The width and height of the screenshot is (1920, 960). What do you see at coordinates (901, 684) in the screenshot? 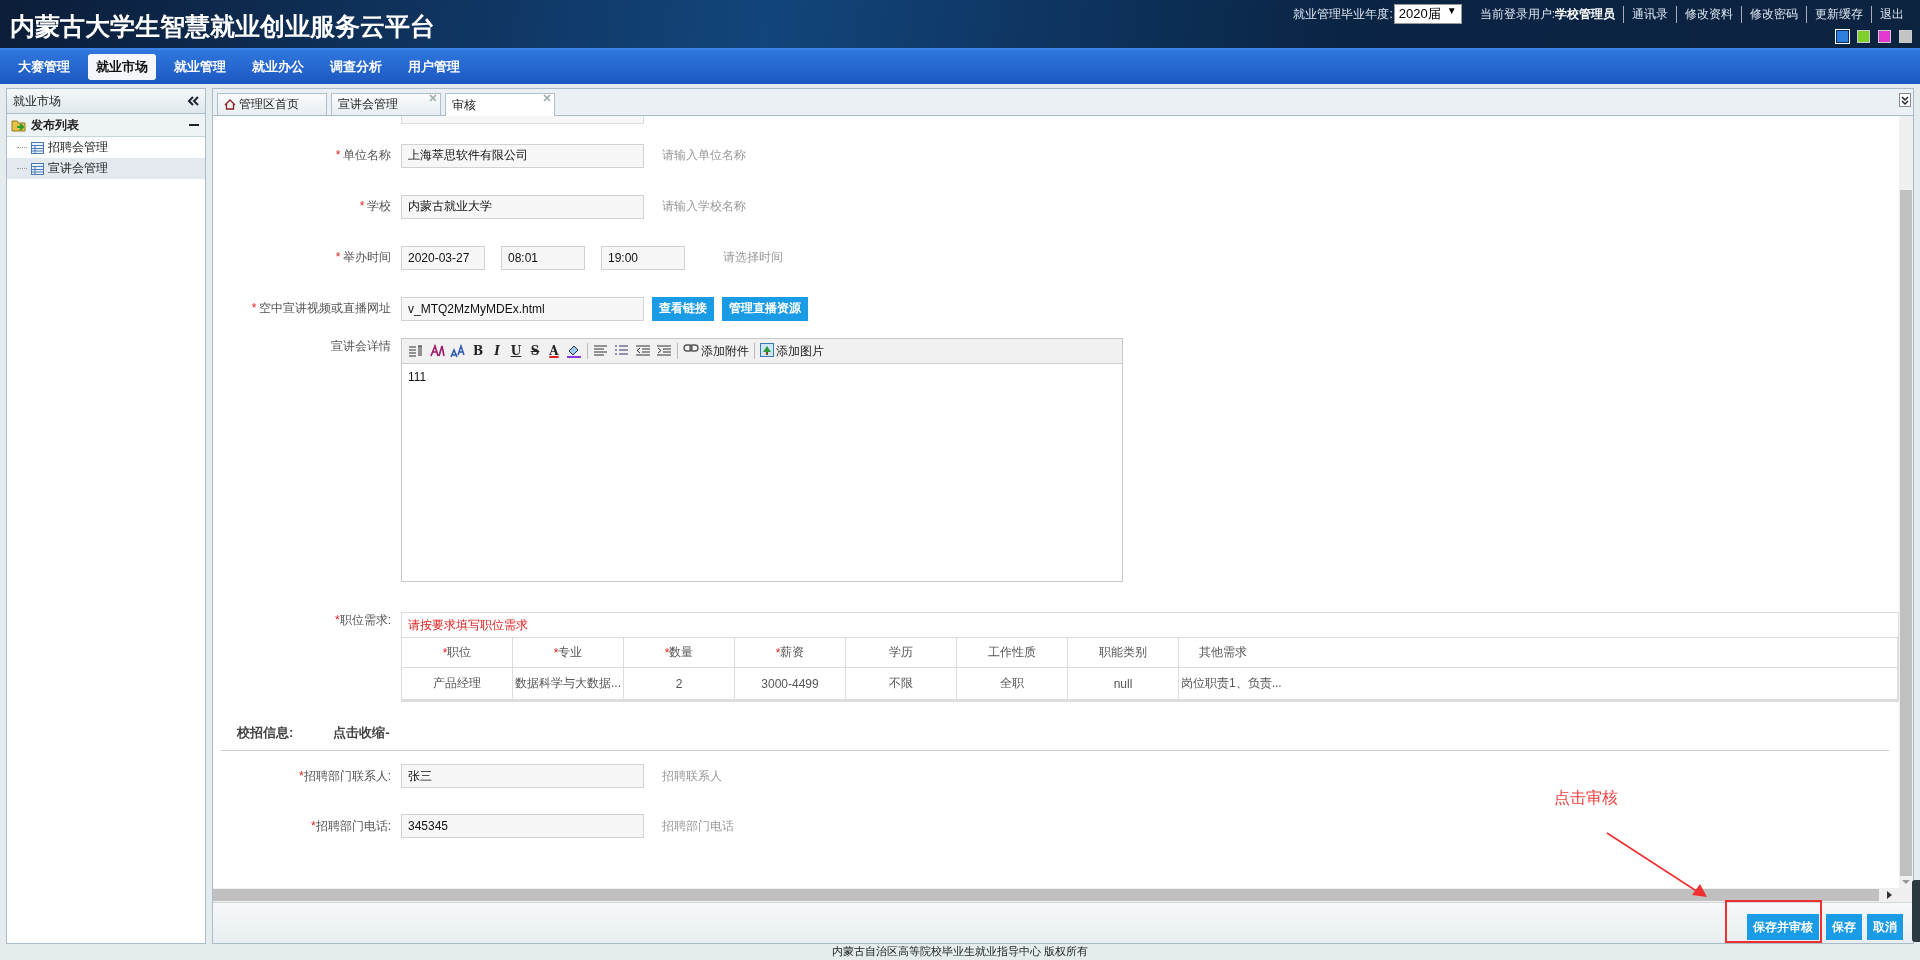
I see `table-cell: 不限` at bounding box center [901, 684].